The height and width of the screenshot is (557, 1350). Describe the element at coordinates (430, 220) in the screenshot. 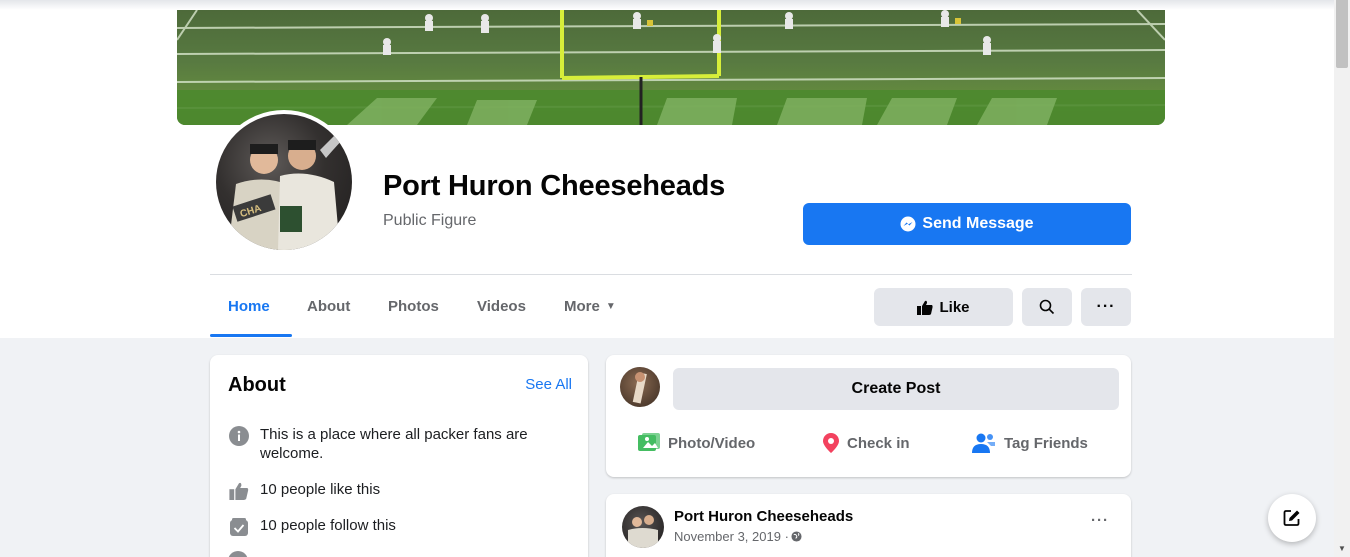

I see `page-category: Public Figure` at that location.